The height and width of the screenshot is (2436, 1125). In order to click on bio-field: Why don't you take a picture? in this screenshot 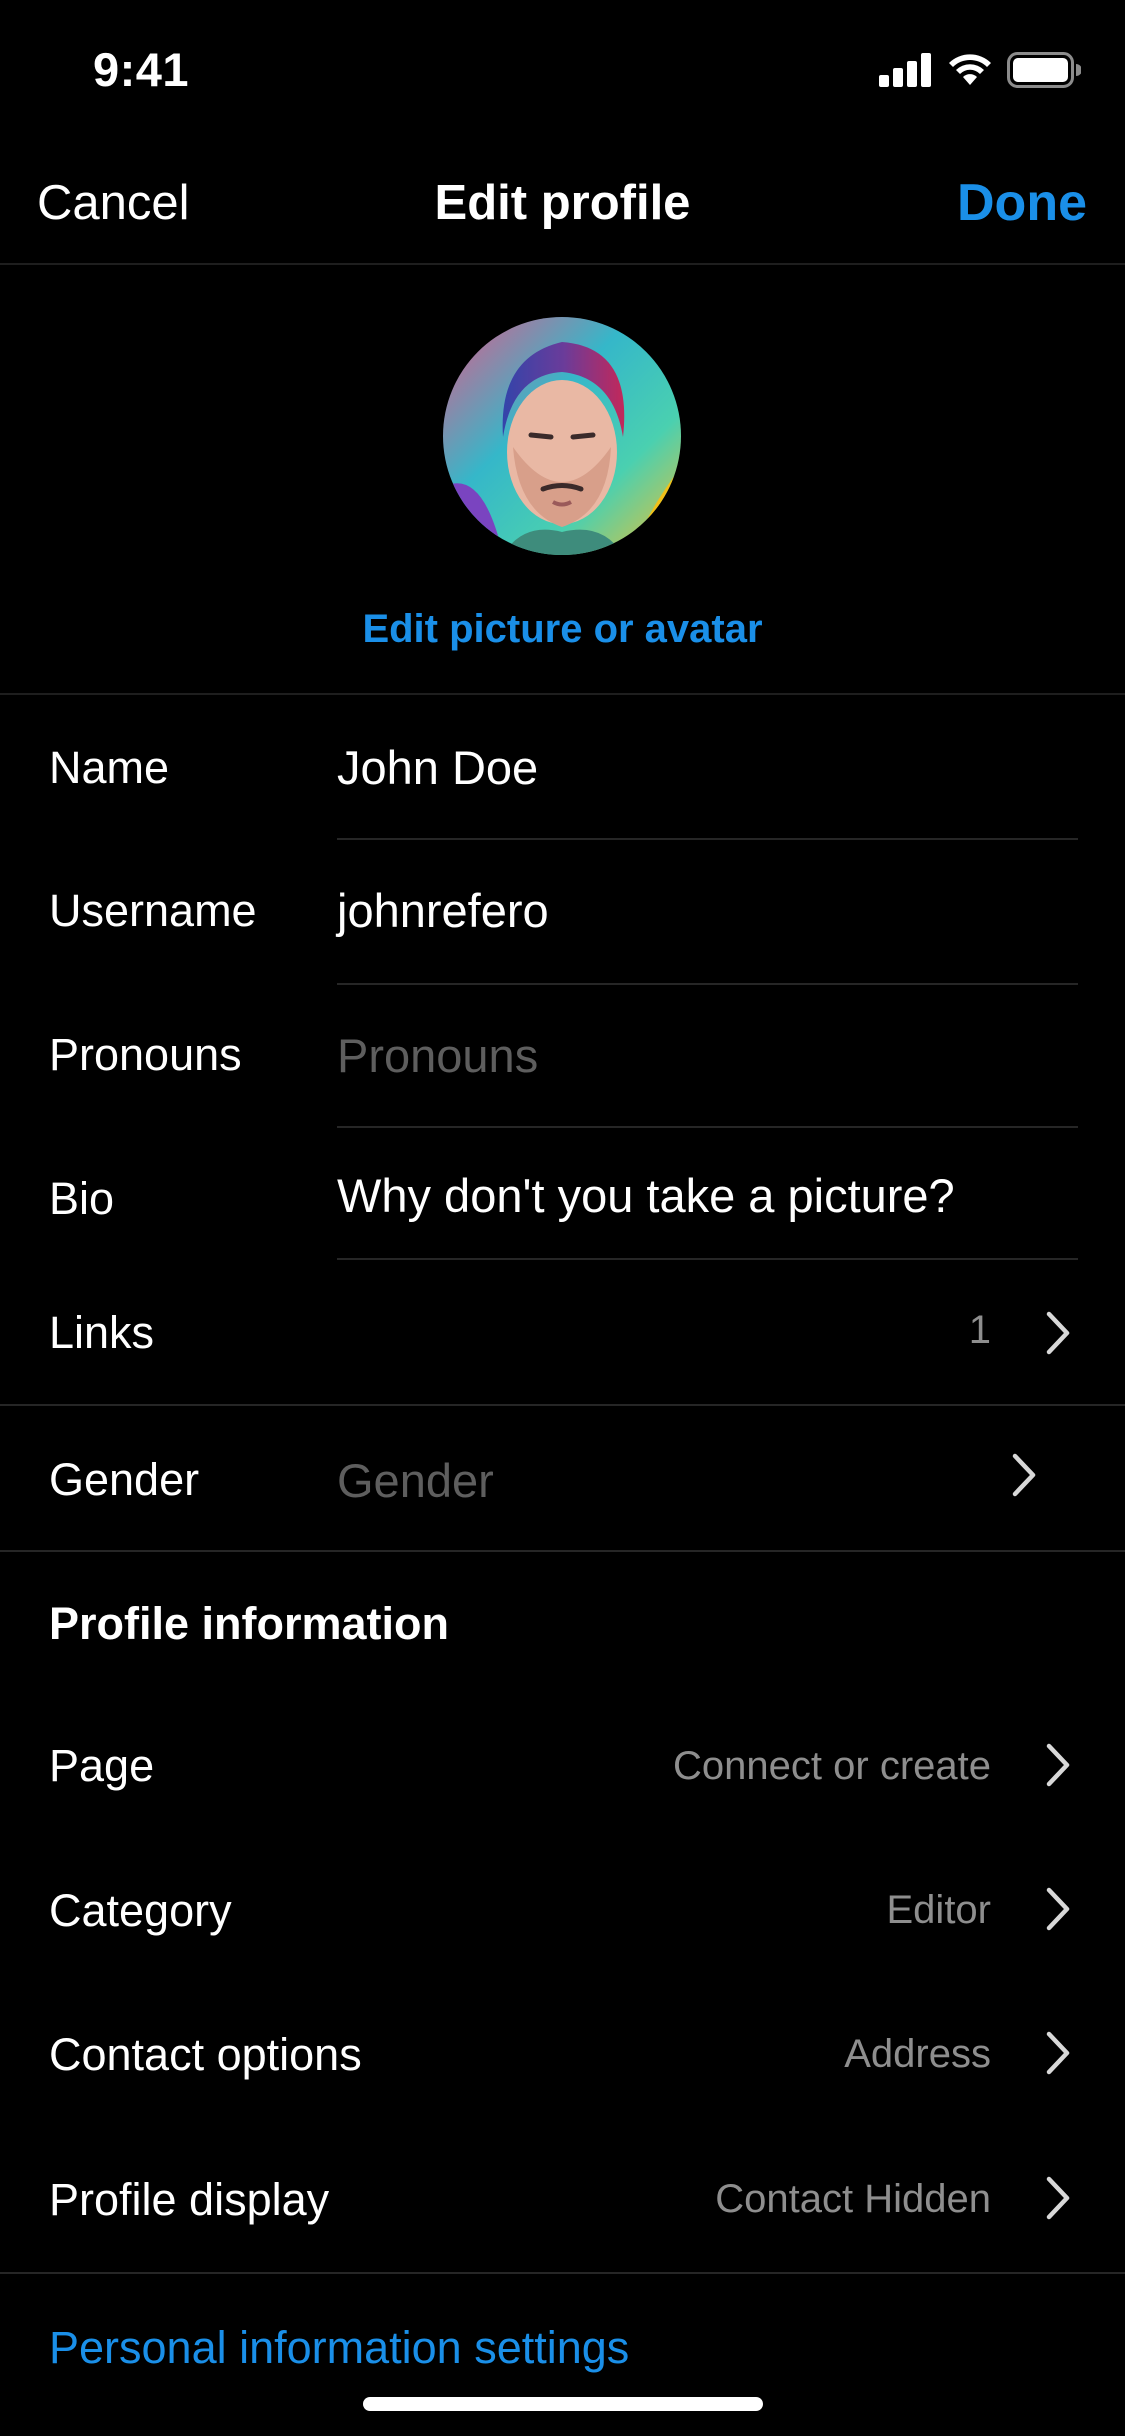, I will do `click(646, 1195)`.